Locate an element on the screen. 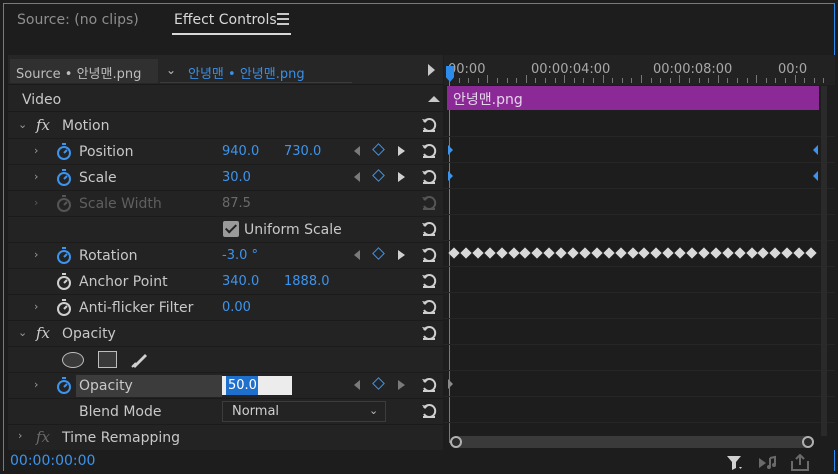 The height and width of the screenshot is (474, 838). anchor-point-x-value: 340.0 is located at coordinates (240, 281).